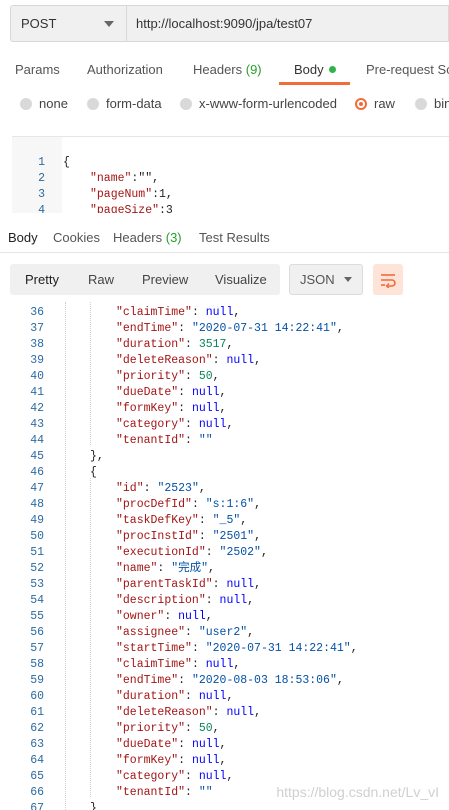 The width and height of the screenshot is (449, 810). I want to click on json-key: taskDefKey, so click(157, 520).